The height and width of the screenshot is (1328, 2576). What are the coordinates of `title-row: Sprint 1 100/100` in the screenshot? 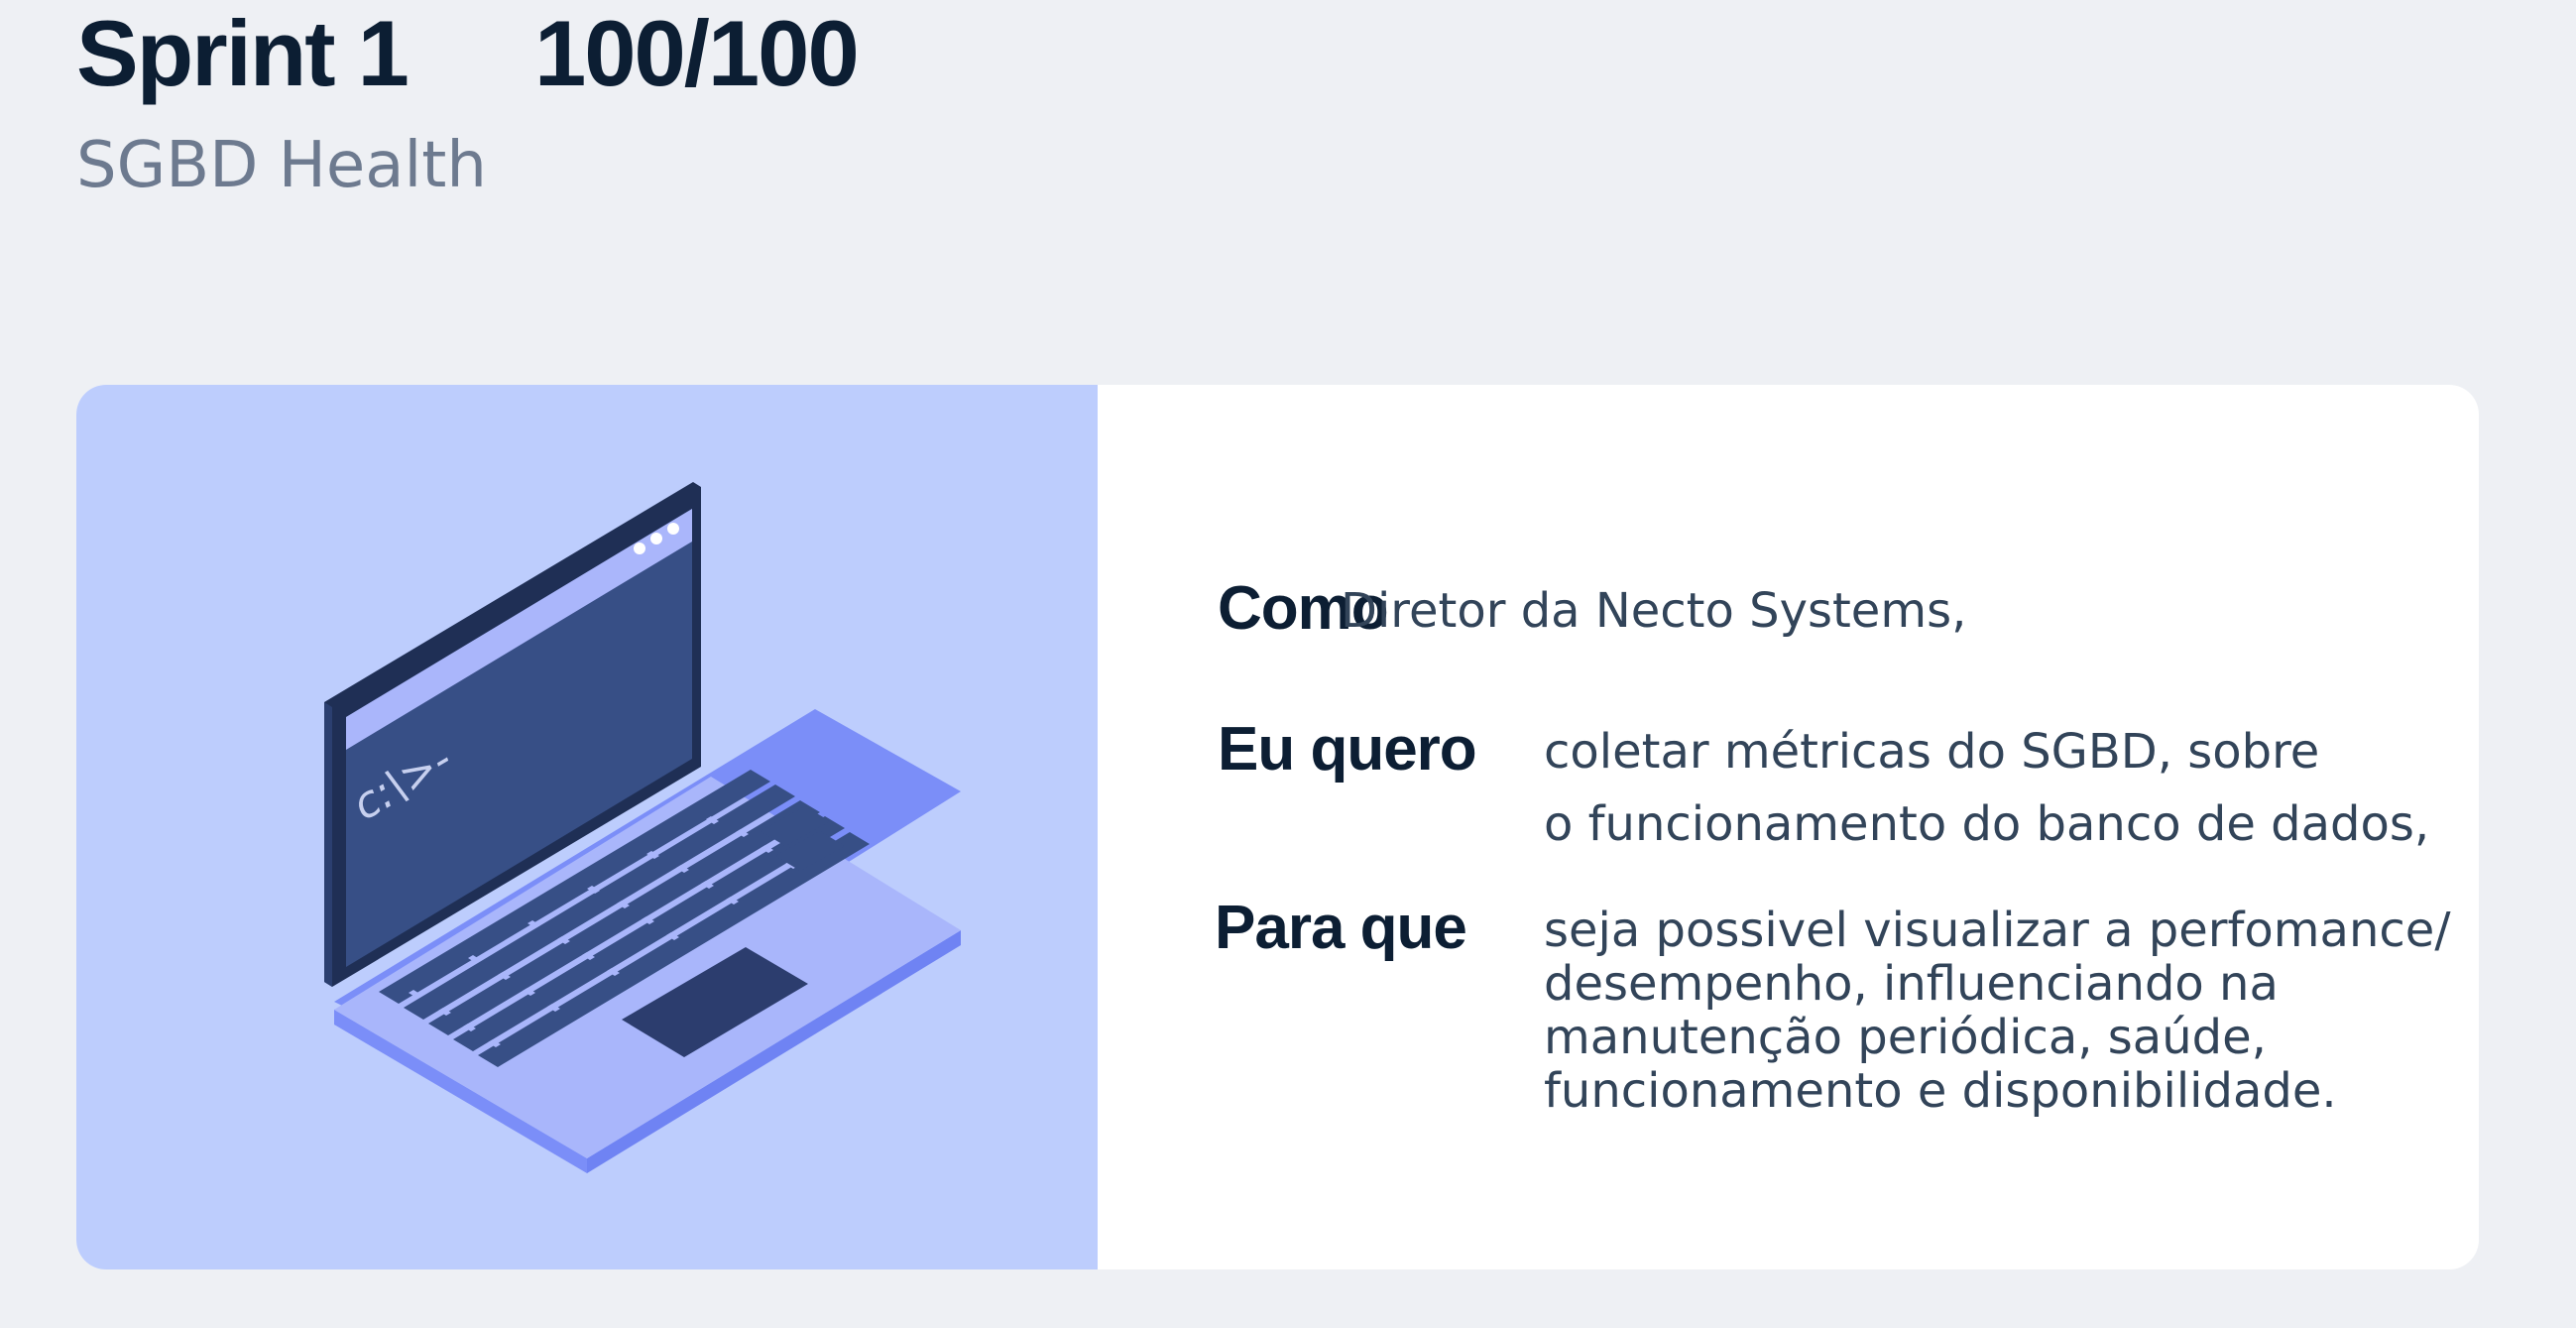 It's located at (468, 54).